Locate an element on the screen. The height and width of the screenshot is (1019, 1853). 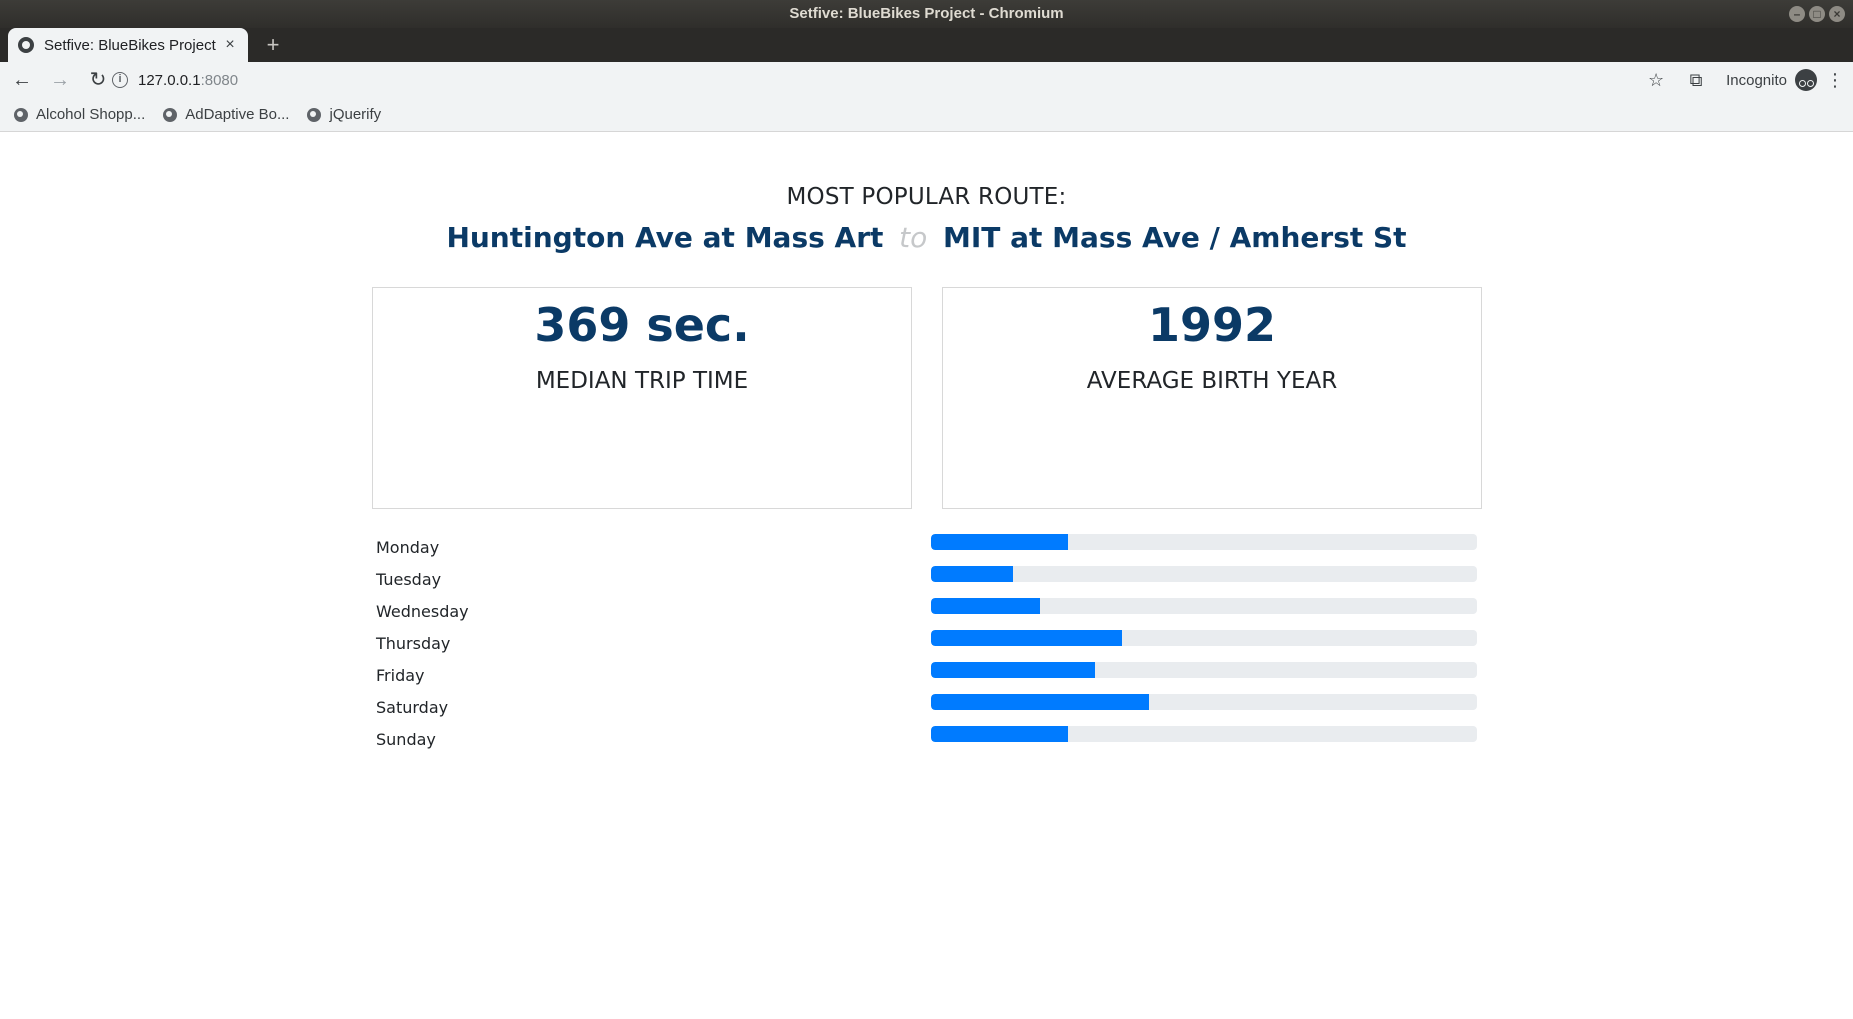
toolbar-actions: ☆ ⧉ Incognito ⋮ is located at coordinates (1744, 80).